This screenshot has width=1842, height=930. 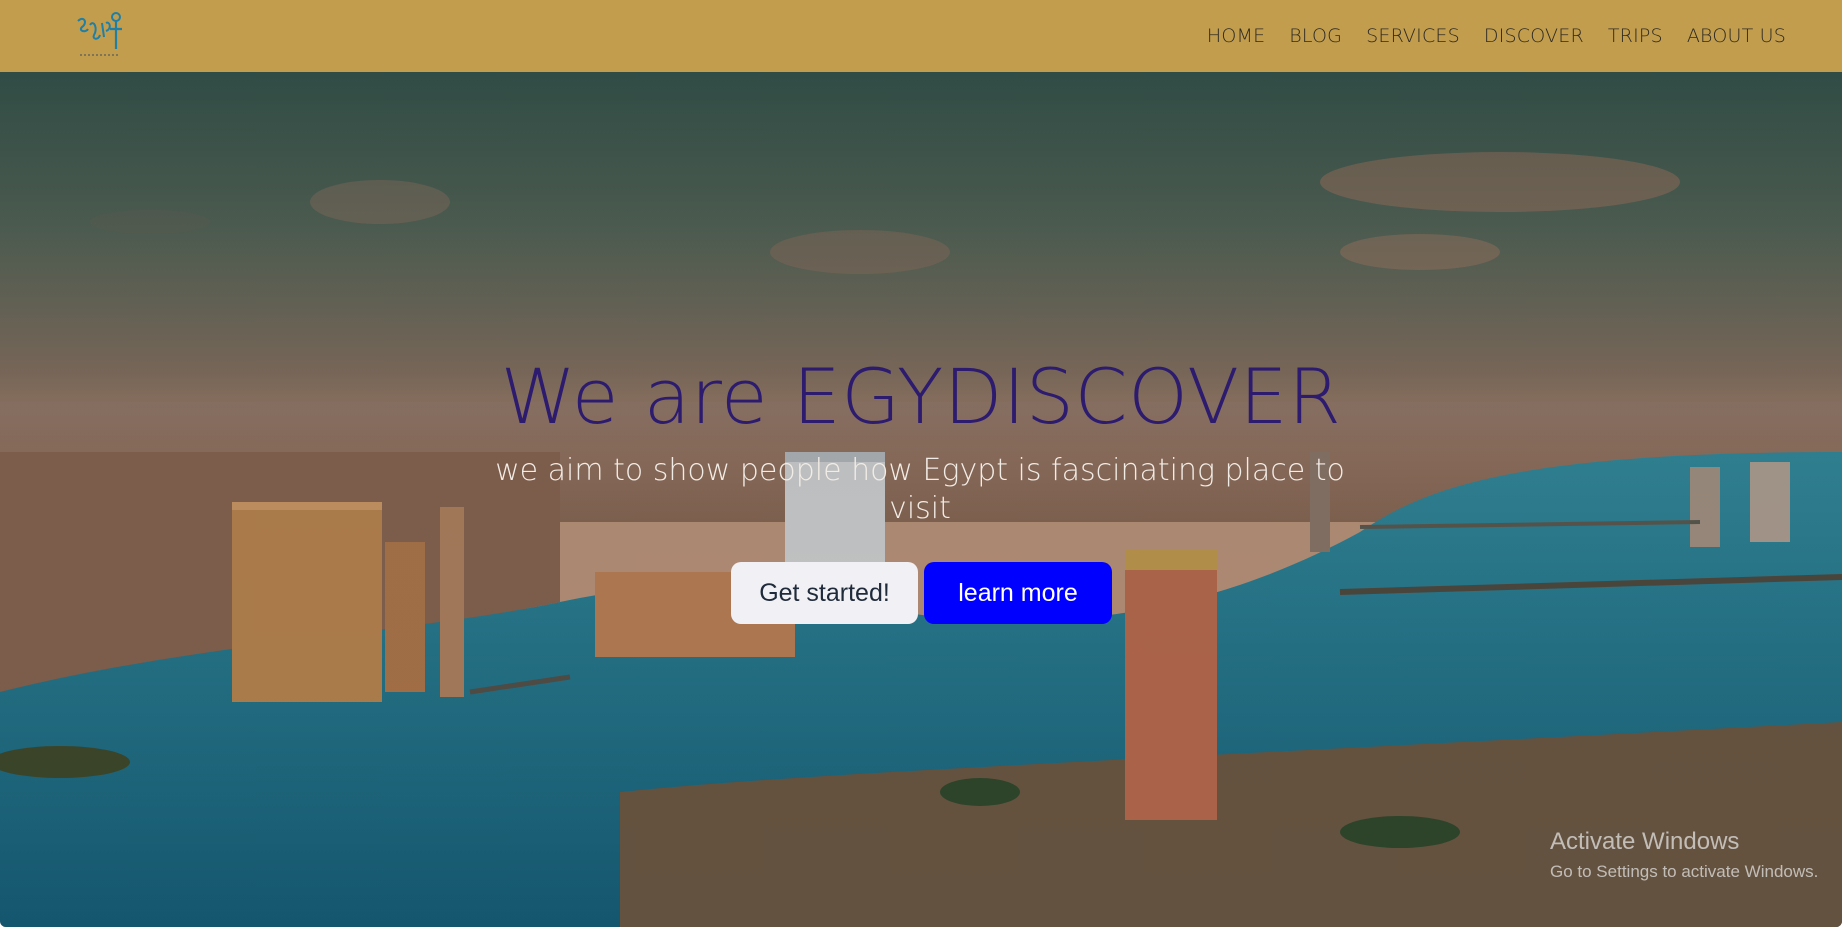 What do you see at coordinates (1684, 871) in the screenshot?
I see `watermark-subtitle: Go to Settings to activate Windows.` at bounding box center [1684, 871].